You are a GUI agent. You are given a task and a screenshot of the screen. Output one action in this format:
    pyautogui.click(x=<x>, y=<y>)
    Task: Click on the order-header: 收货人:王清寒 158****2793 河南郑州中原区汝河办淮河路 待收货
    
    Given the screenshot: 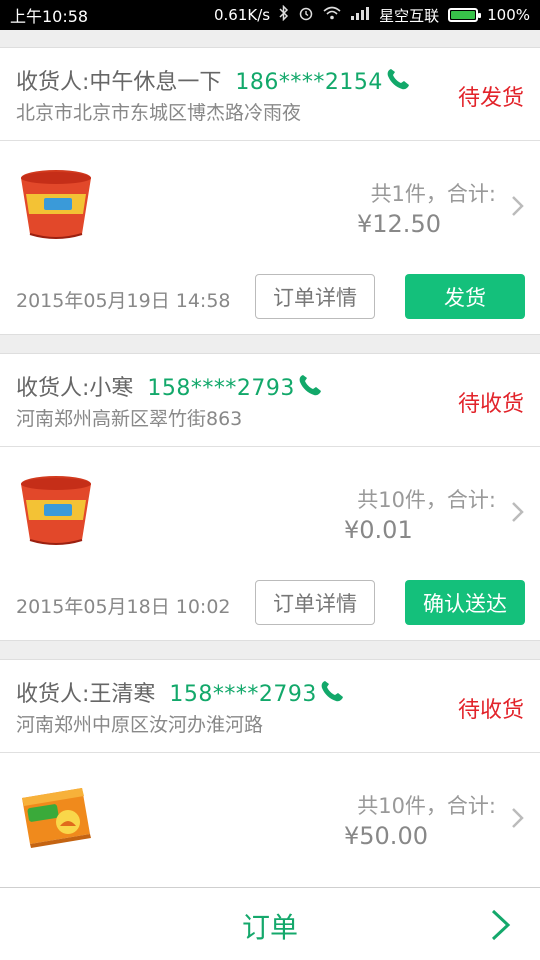 What is the action you would take?
    pyautogui.click(x=270, y=706)
    